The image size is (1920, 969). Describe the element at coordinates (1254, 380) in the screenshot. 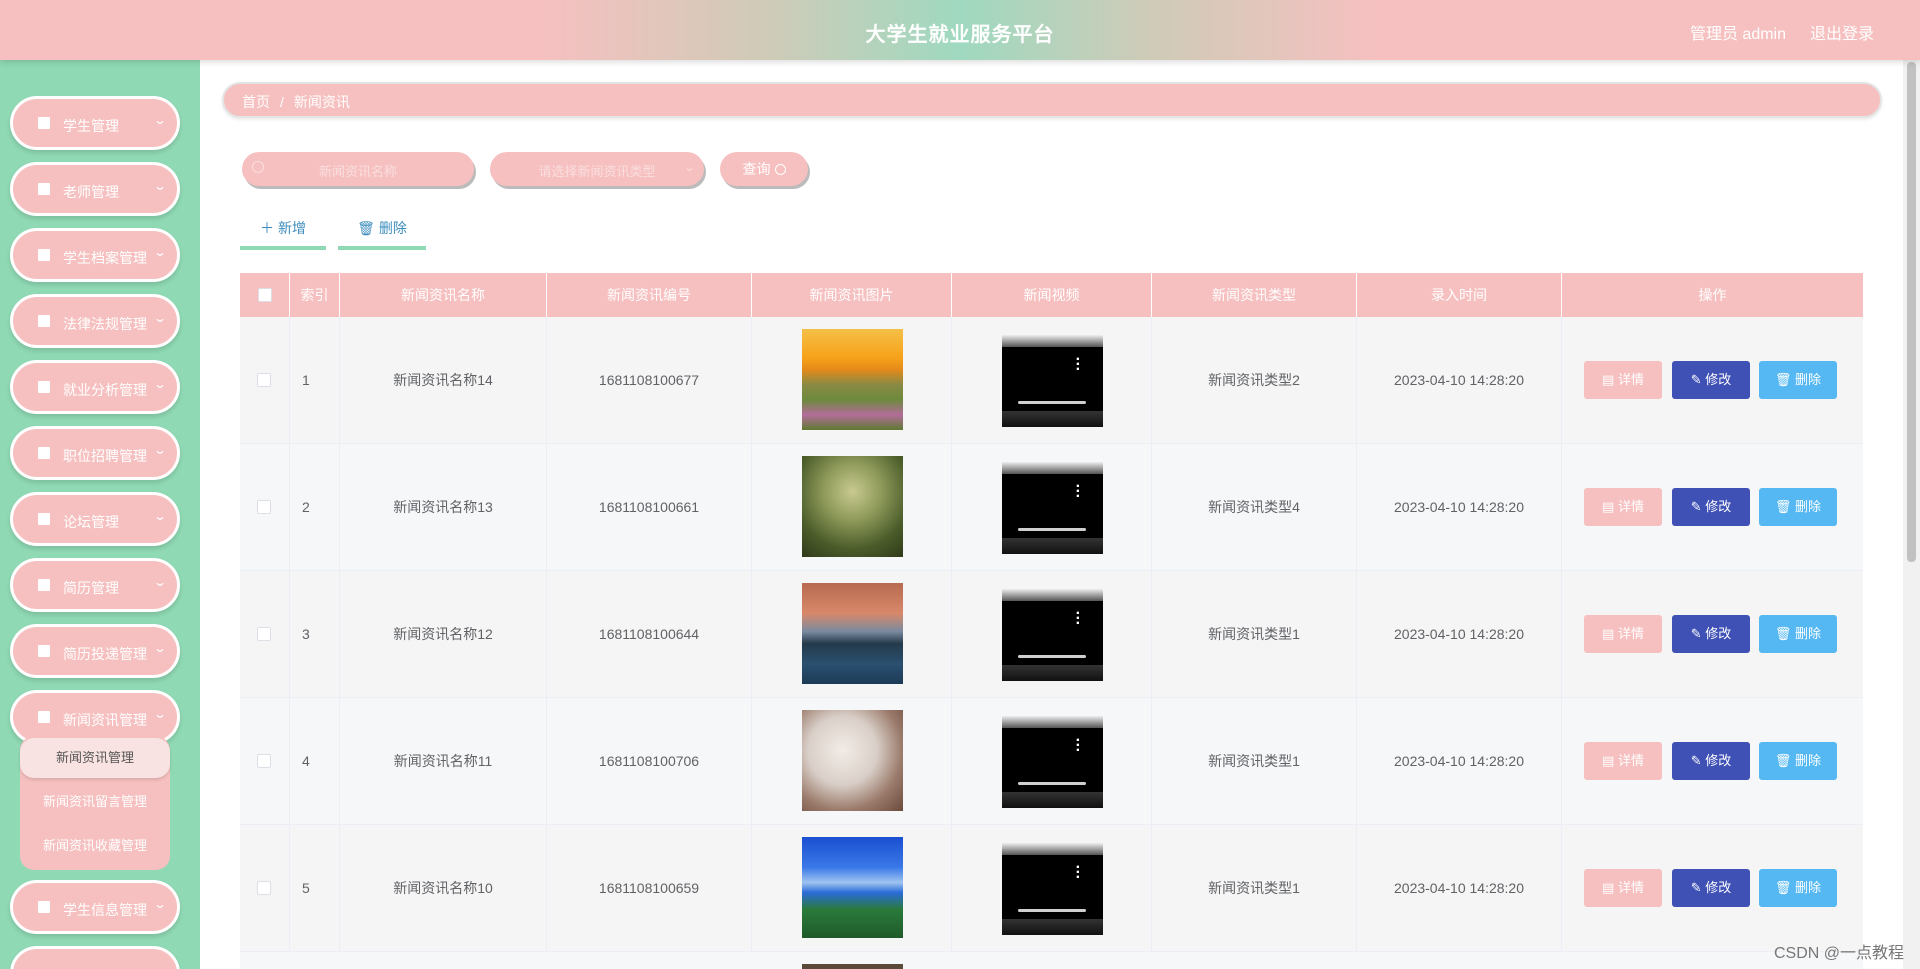

I see `row-type: 新闻资讯类型2` at that location.